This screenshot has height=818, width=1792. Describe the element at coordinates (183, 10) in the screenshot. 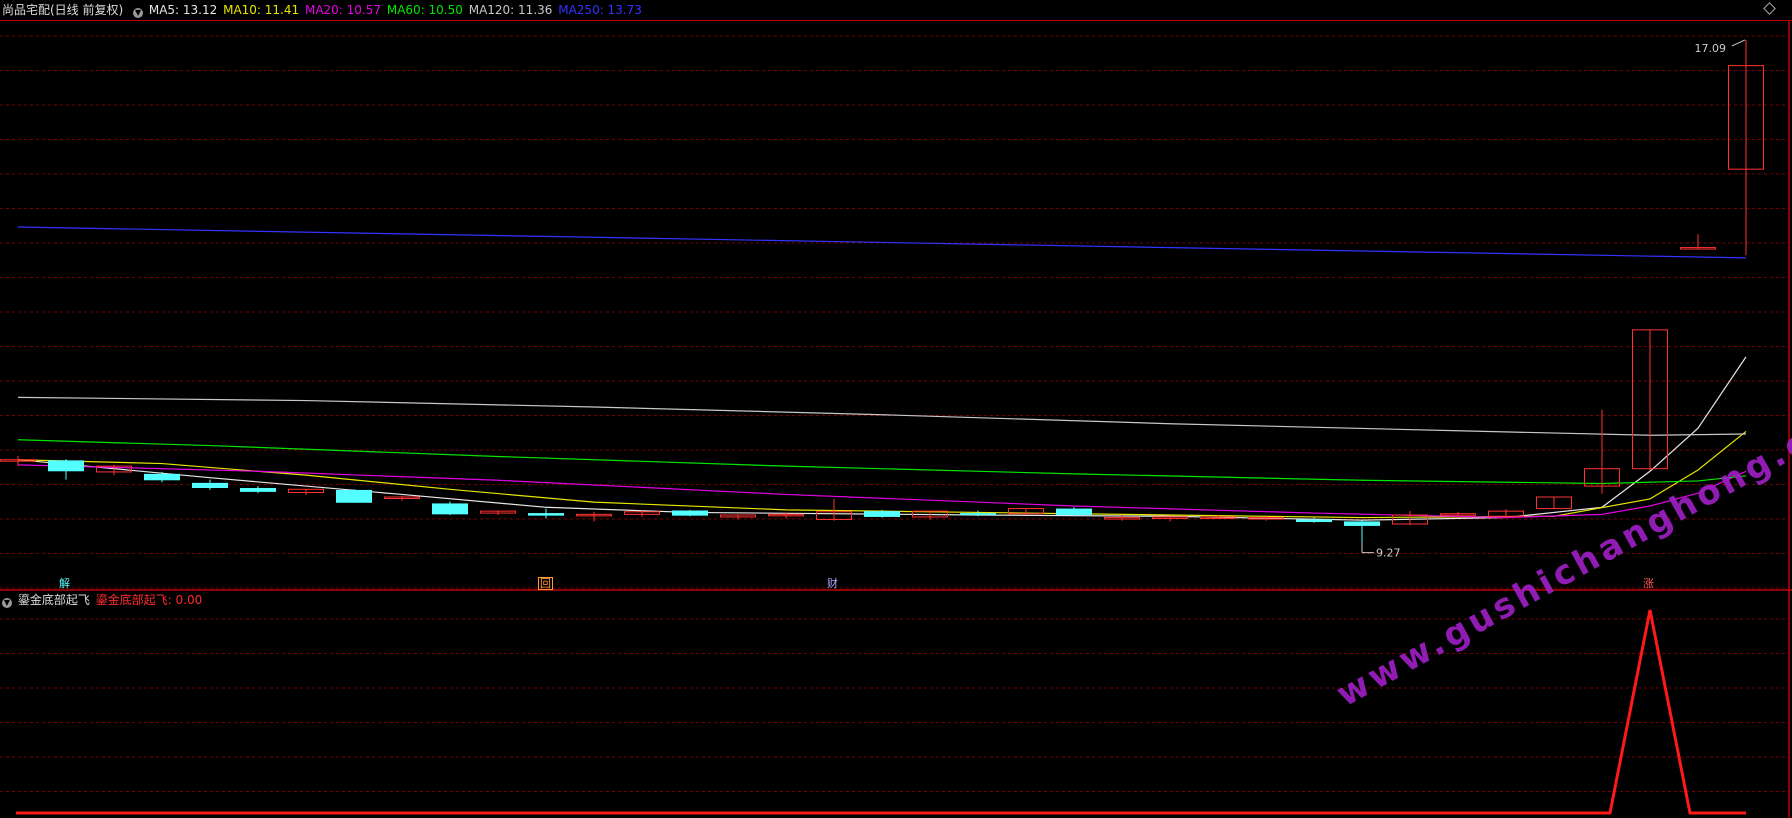

I see `ma5-label: MA5: 13.12` at that location.